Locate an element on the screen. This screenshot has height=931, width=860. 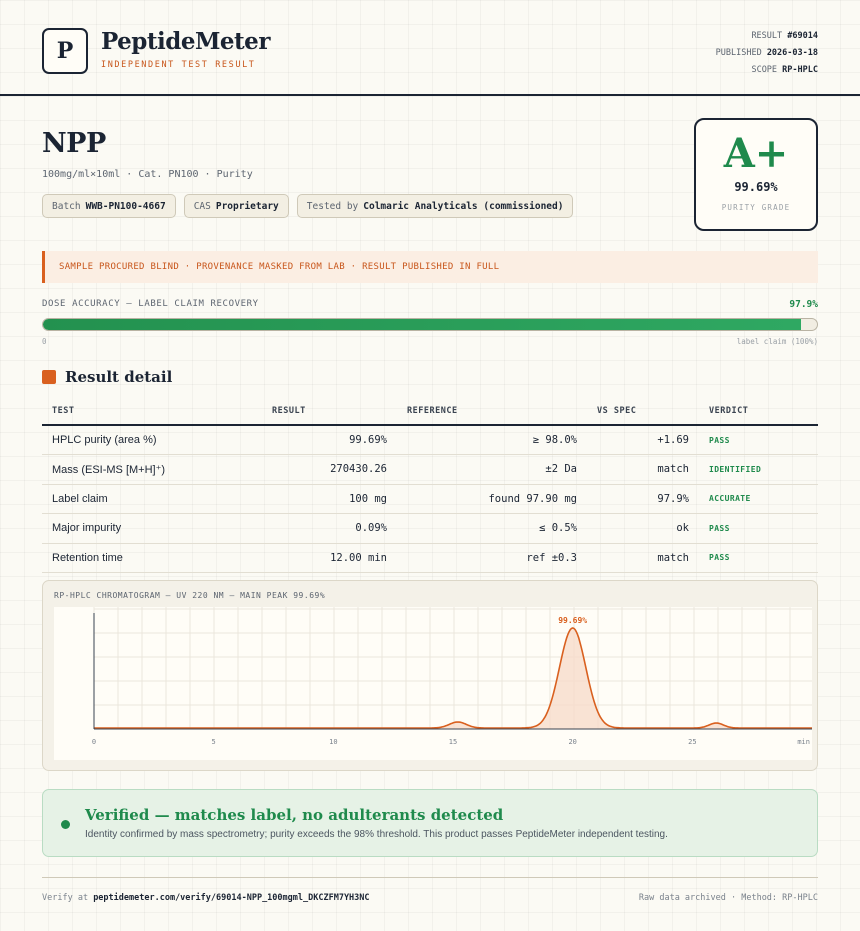
cas-chip: CAS Proprietary is located at coordinates (236, 206).